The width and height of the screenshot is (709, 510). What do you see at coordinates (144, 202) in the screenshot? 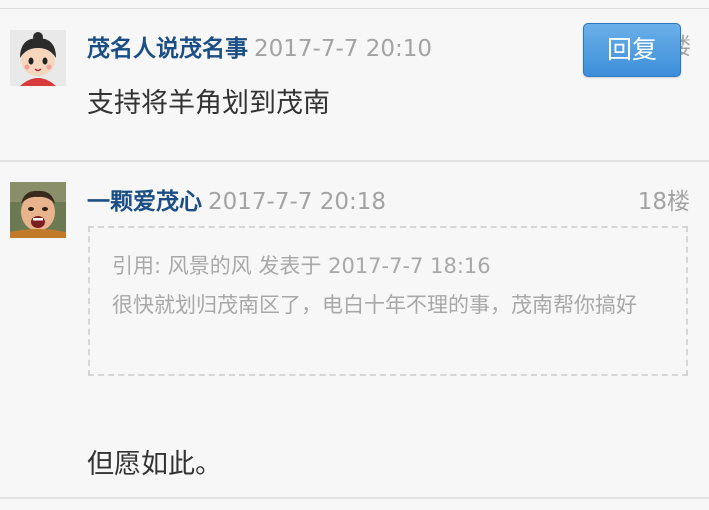
I see `author-name: 一颗爱茂心` at bounding box center [144, 202].